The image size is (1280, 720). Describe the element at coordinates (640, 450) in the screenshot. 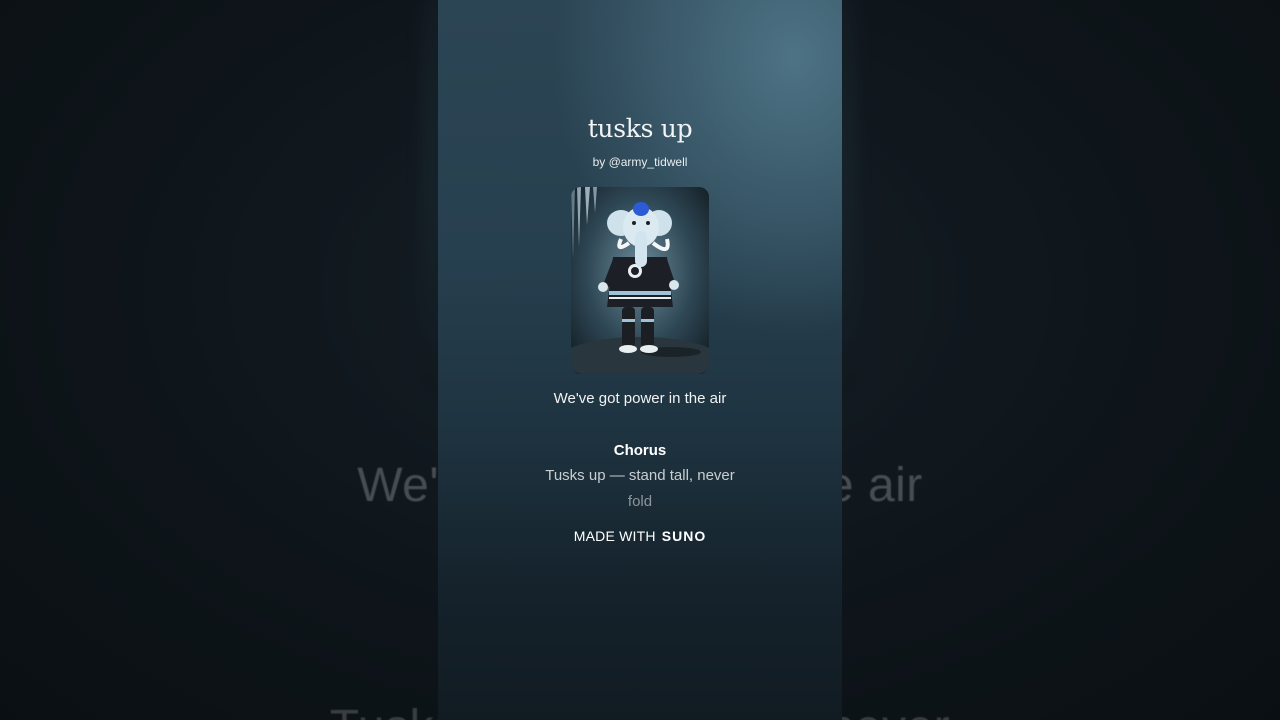

I see `lyric-section-heading: Chorus` at that location.